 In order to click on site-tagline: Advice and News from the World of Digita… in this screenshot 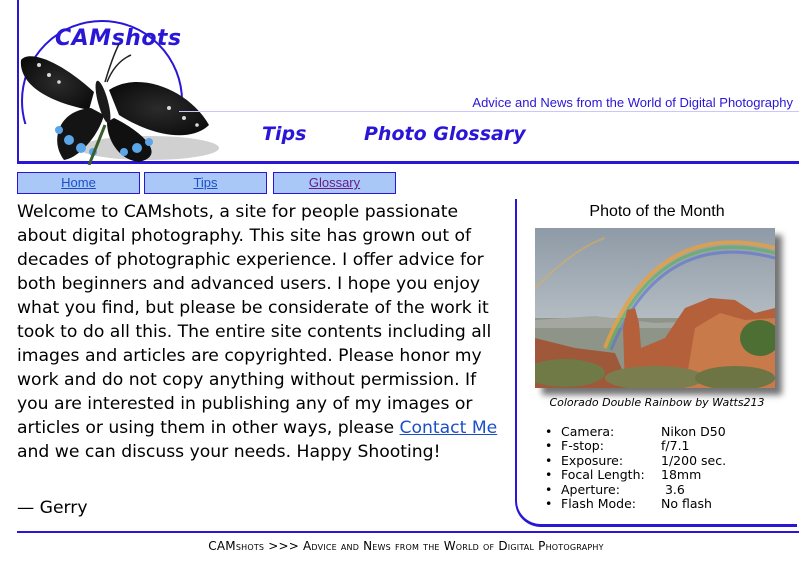, I will do `click(632, 102)`.